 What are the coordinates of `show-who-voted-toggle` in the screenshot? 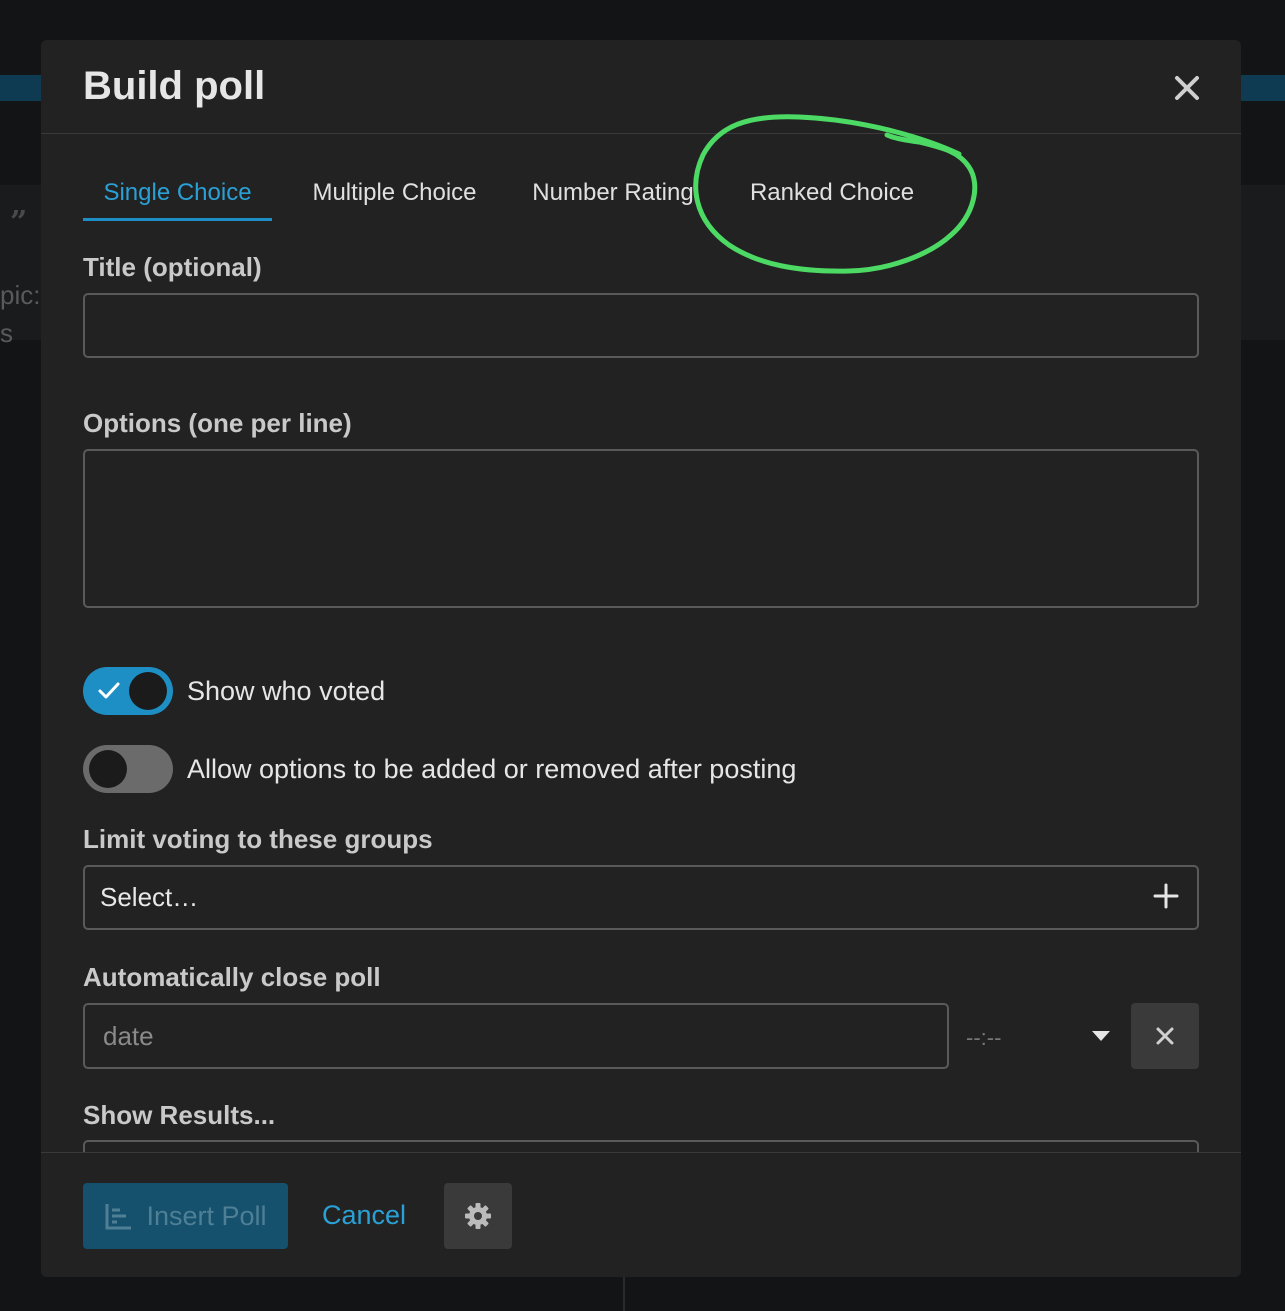 It's located at (128, 691).